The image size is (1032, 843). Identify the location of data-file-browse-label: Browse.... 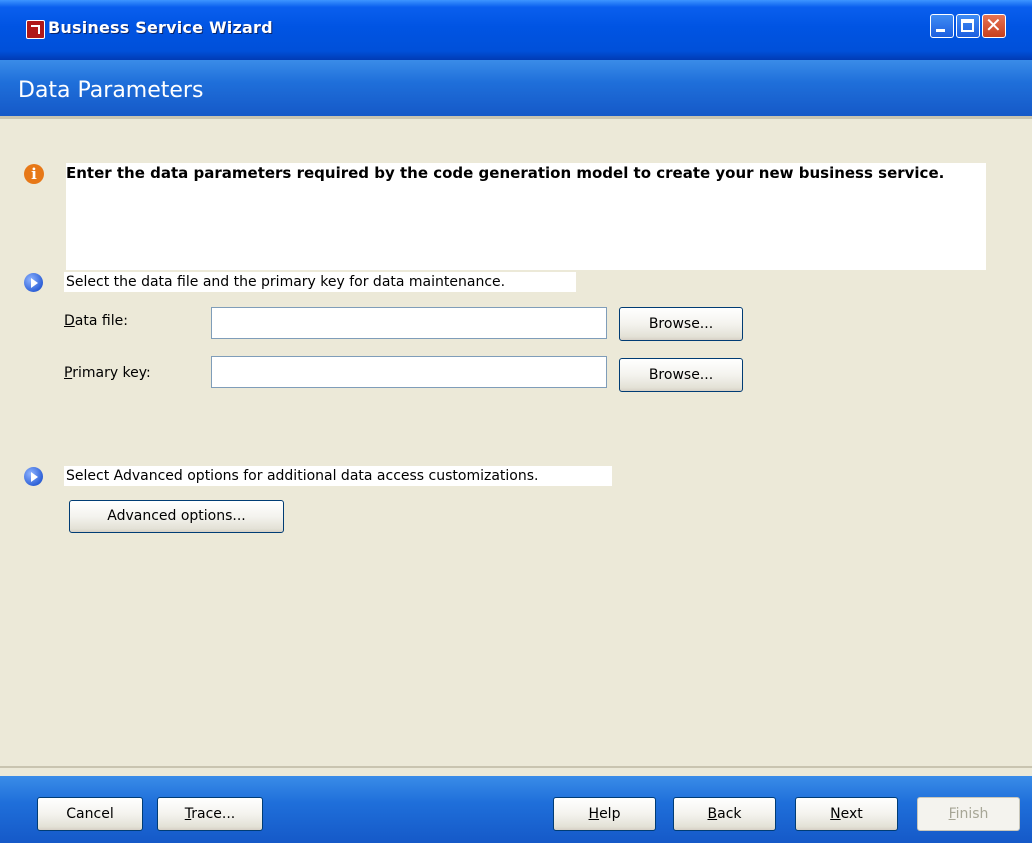
(681, 324).